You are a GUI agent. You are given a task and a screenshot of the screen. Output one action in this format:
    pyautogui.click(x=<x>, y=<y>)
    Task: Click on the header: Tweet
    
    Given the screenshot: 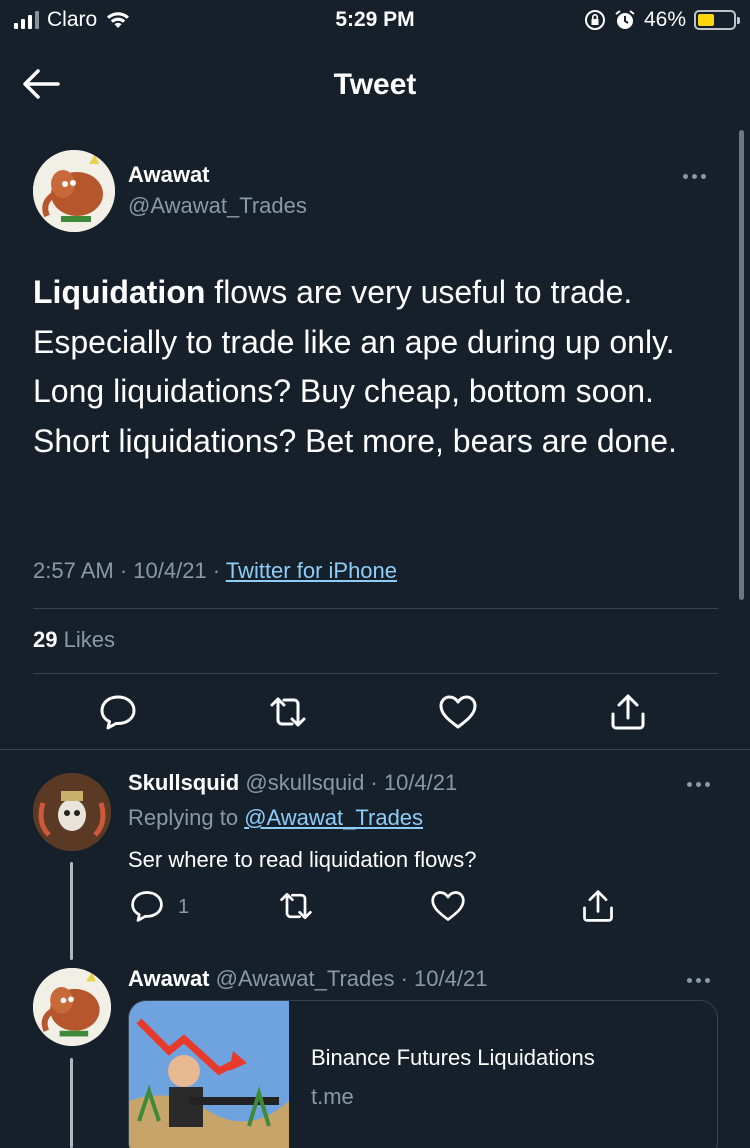 What is the action you would take?
    pyautogui.click(x=375, y=85)
    